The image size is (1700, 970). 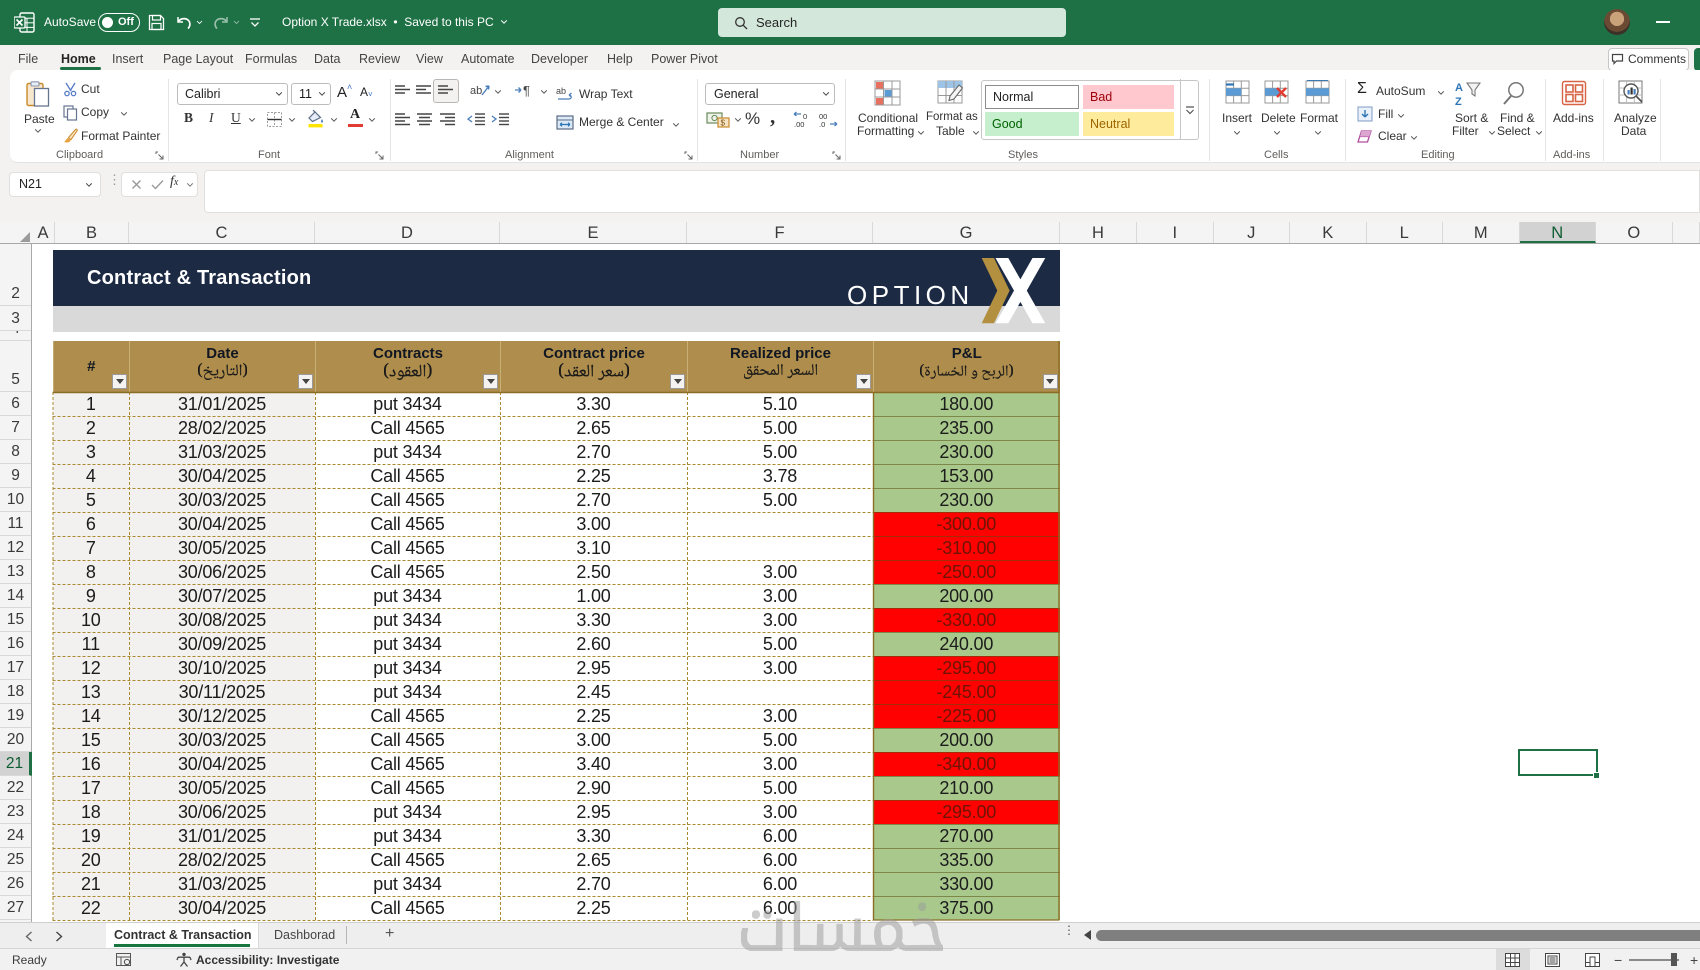 What do you see at coordinates (799, 124) in the screenshot?
I see `svg-text: .00` at bounding box center [799, 124].